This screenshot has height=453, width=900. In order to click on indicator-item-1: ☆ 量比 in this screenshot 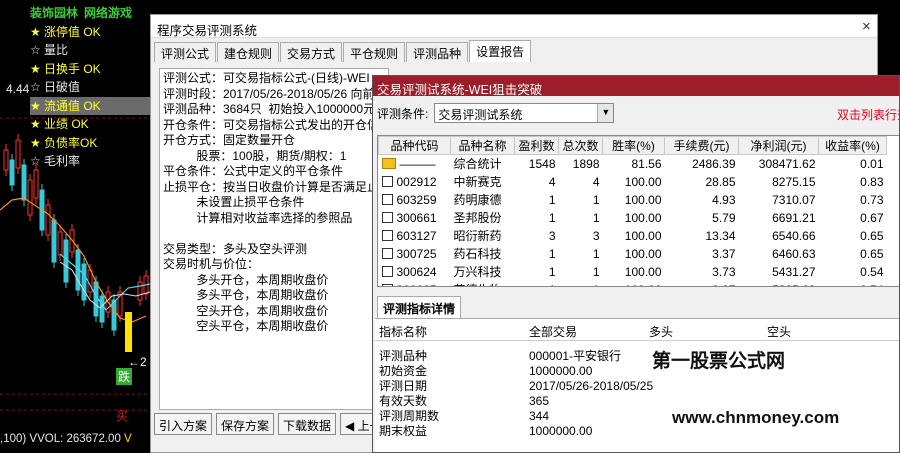, I will do `click(91, 50)`.